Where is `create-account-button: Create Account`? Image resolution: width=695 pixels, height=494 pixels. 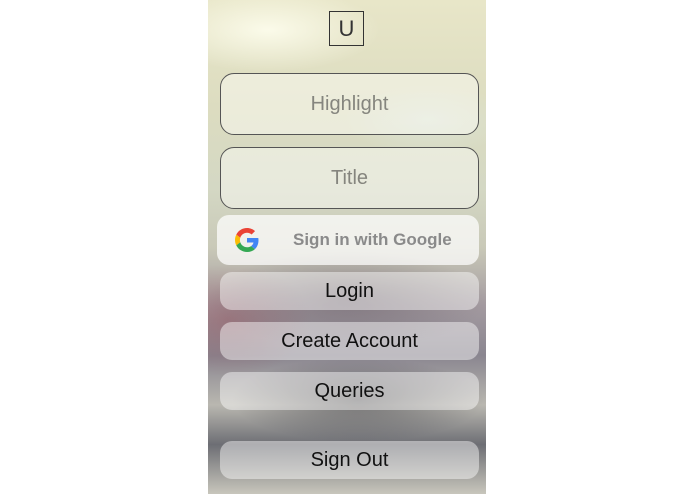
create-account-button: Create Account is located at coordinates (349, 341).